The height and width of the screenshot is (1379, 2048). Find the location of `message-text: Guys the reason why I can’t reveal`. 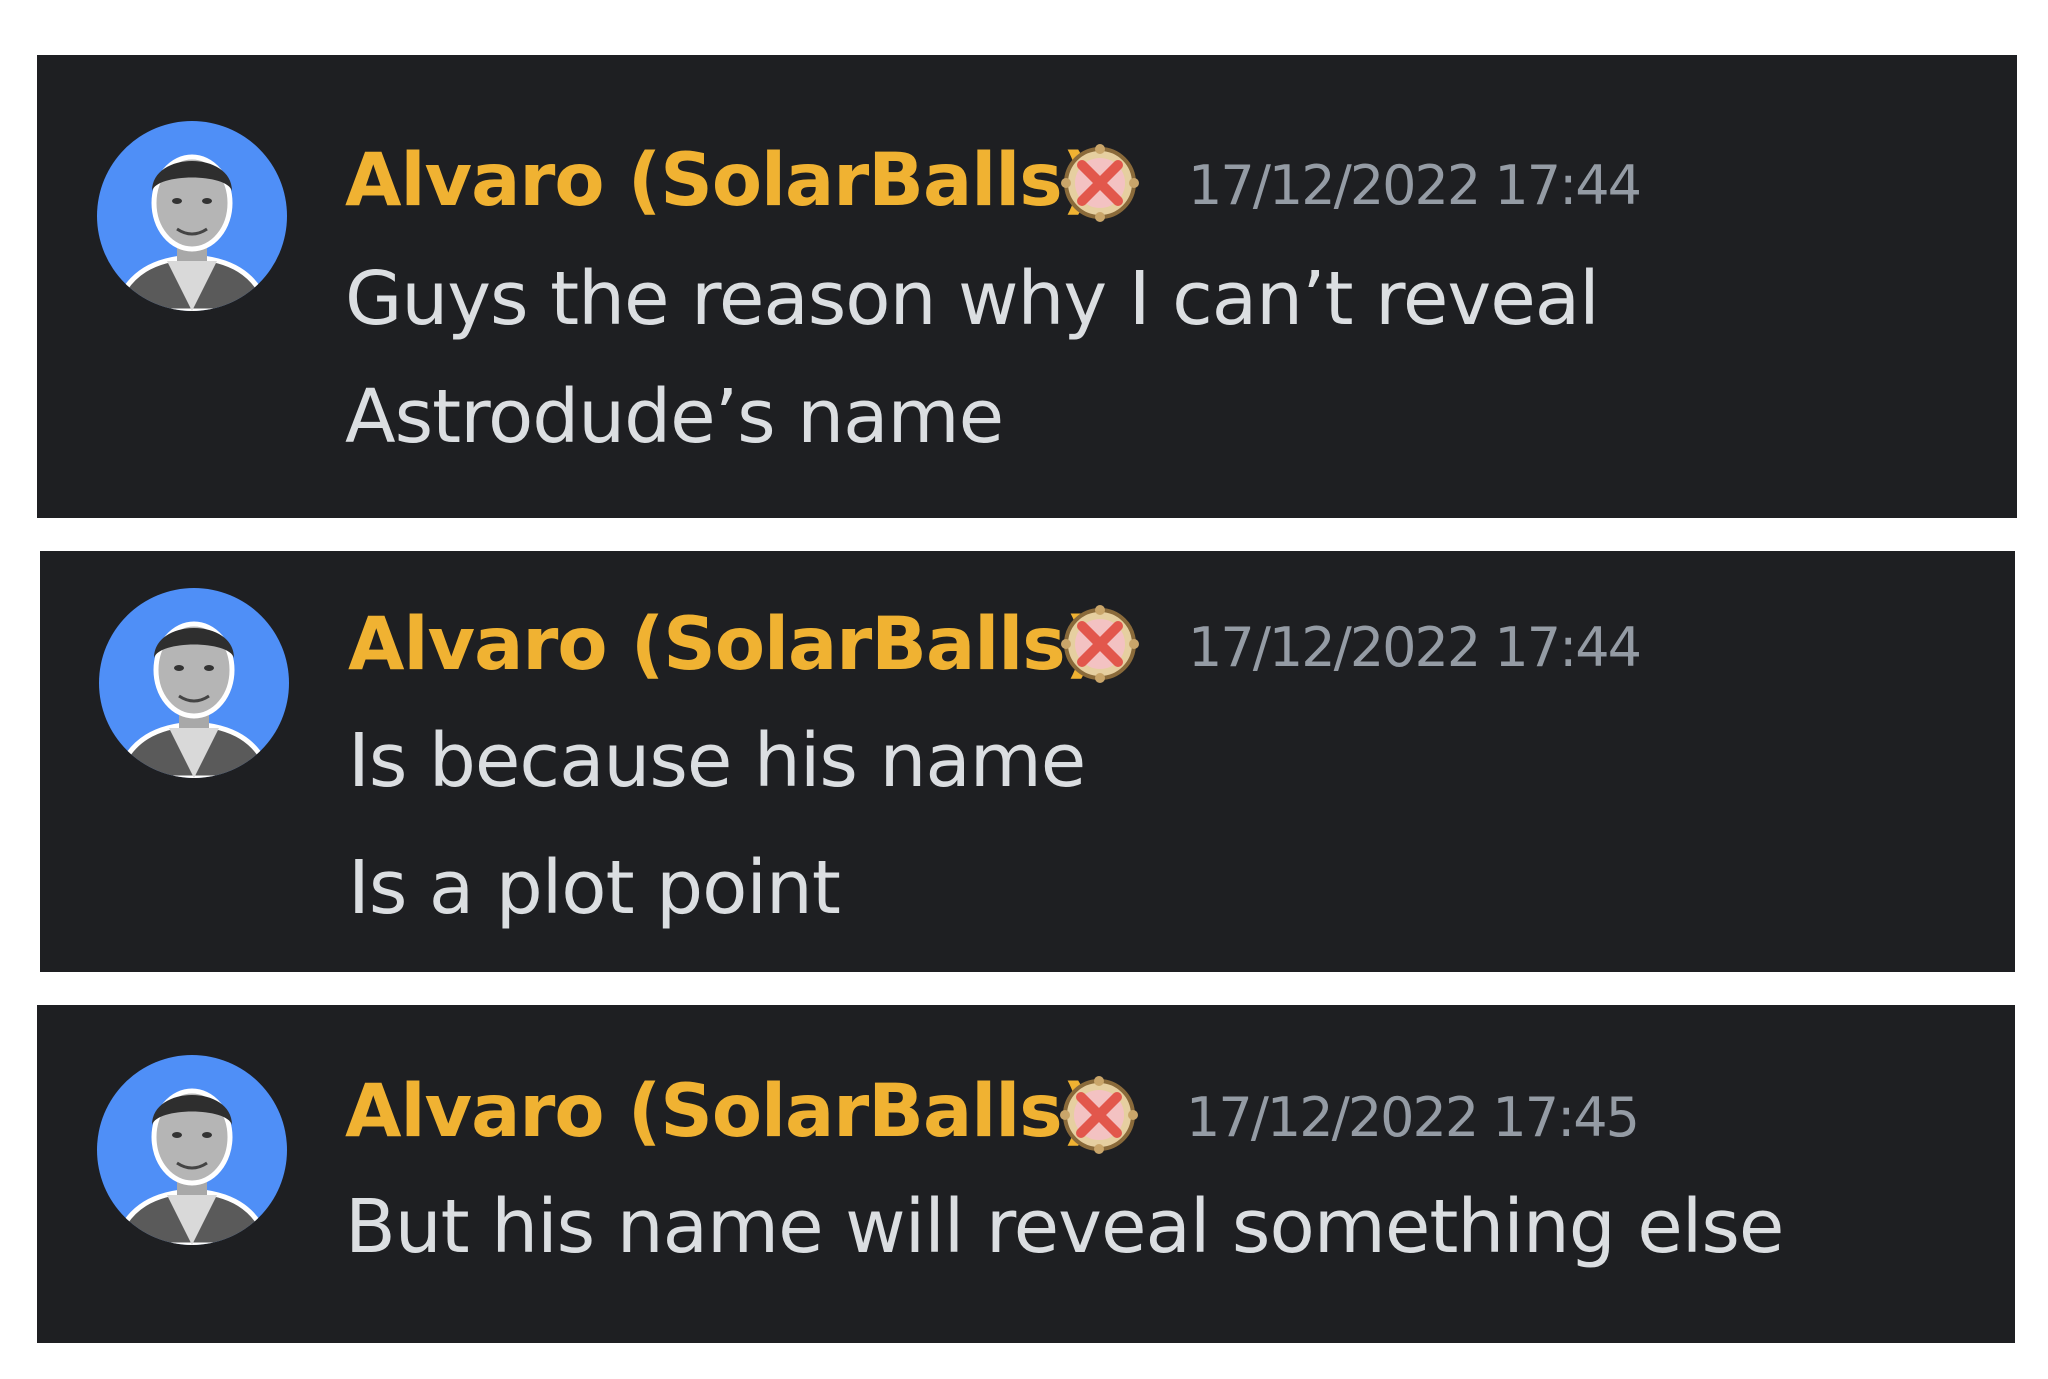

message-text: Guys the reason why I can’t reveal is located at coordinates (972, 299).